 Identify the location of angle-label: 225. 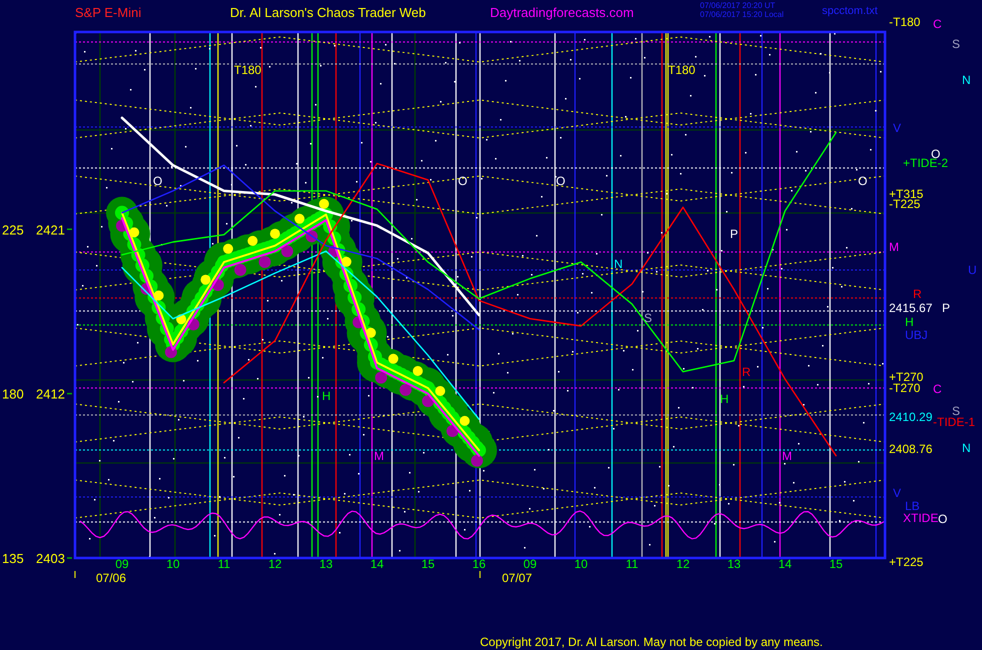
(13, 230).